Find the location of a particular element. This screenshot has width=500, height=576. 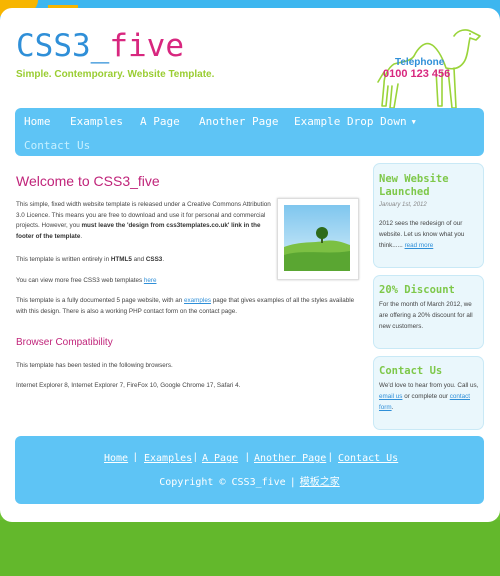

browser-compatibility-heading: Browser Compatibility is located at coordinates (64, 342).